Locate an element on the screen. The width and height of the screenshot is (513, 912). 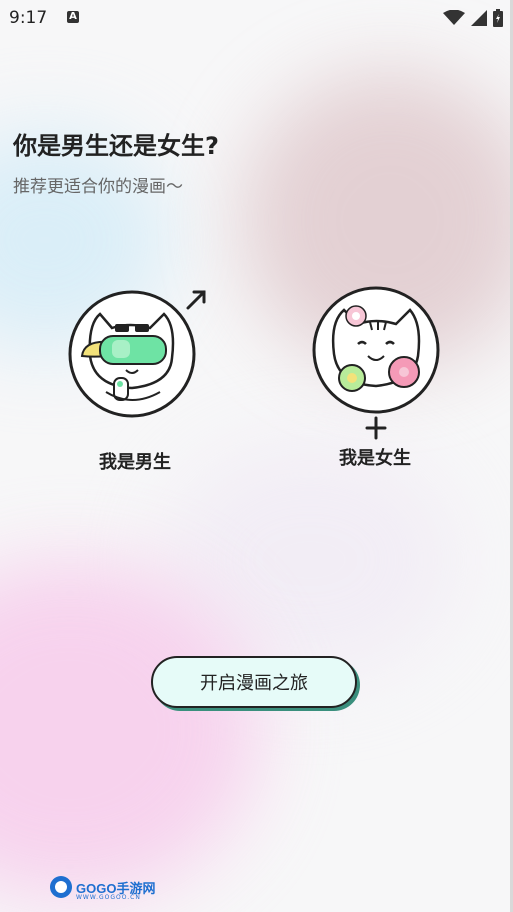
male-choice: 我是男生 is located at coordinates (135, 382).